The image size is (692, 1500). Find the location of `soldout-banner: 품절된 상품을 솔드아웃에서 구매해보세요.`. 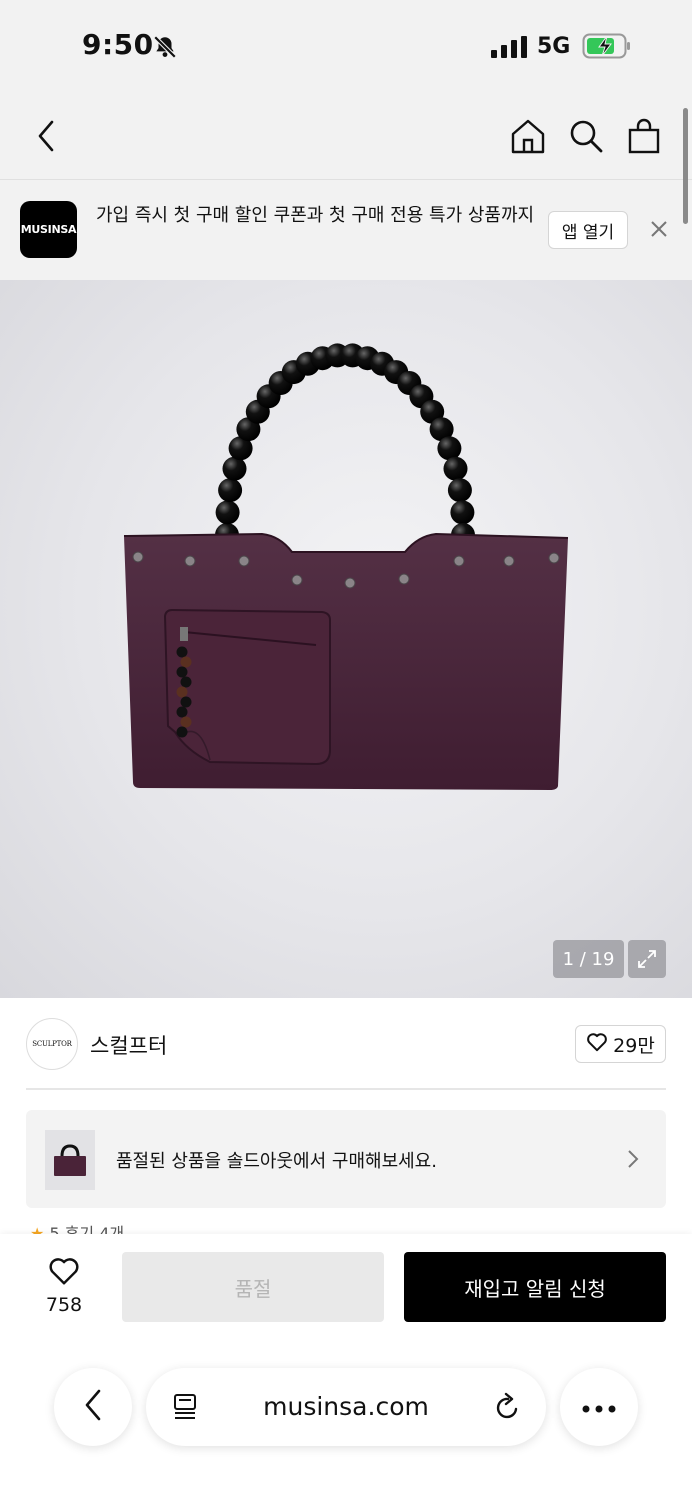

soldout-banner: 품절된 상품을 솔드아웃에서 구매해보세요. is located at coordinates (346, 1159).